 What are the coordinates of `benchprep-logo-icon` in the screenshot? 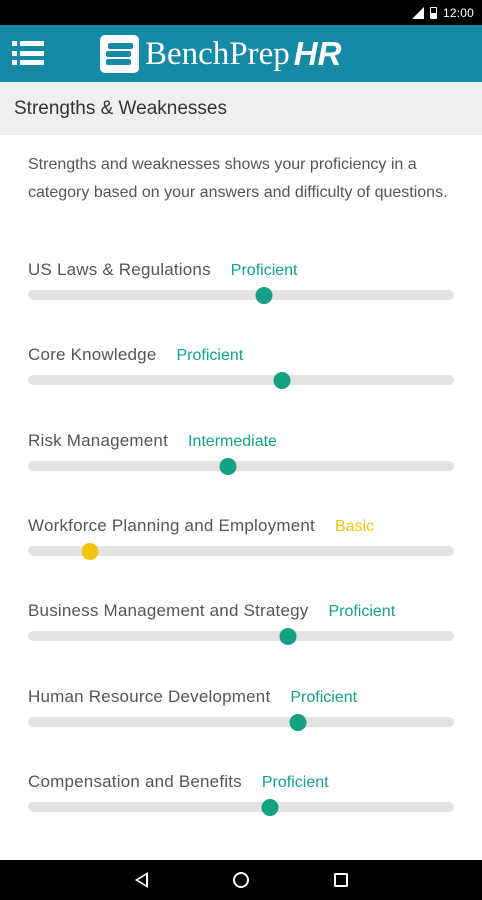 It's located at (119, 54).